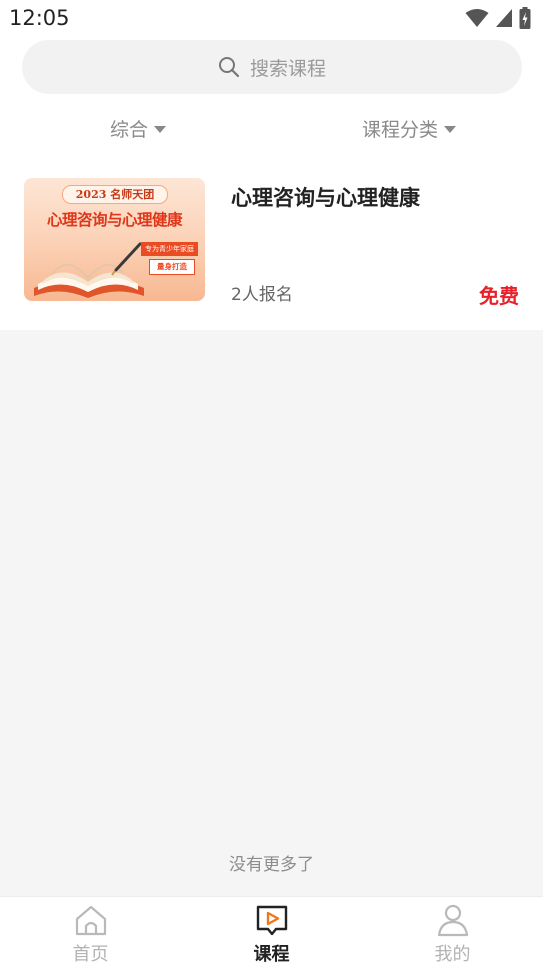  I want to click on sort-filter-dropdown: 综合, so click(138, 128).